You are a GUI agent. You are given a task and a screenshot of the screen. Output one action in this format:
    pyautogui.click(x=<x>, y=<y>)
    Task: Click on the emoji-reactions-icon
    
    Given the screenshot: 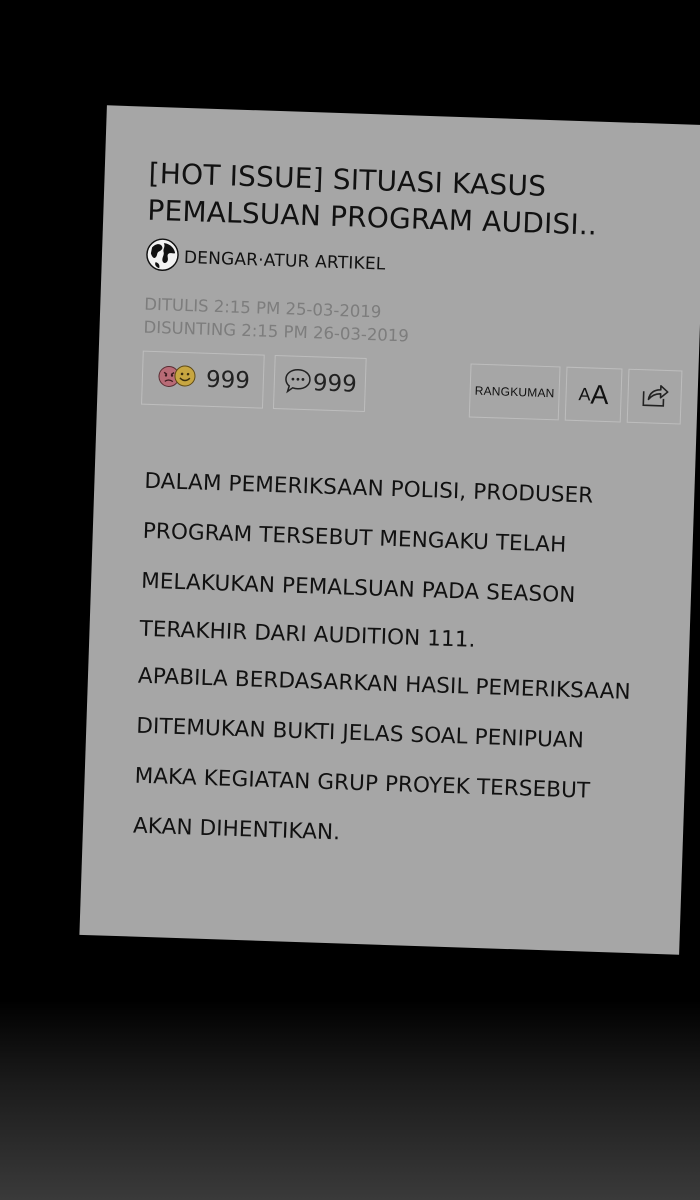 What is the action you would take?
    pyautogui.click(x=177, y=379)
    